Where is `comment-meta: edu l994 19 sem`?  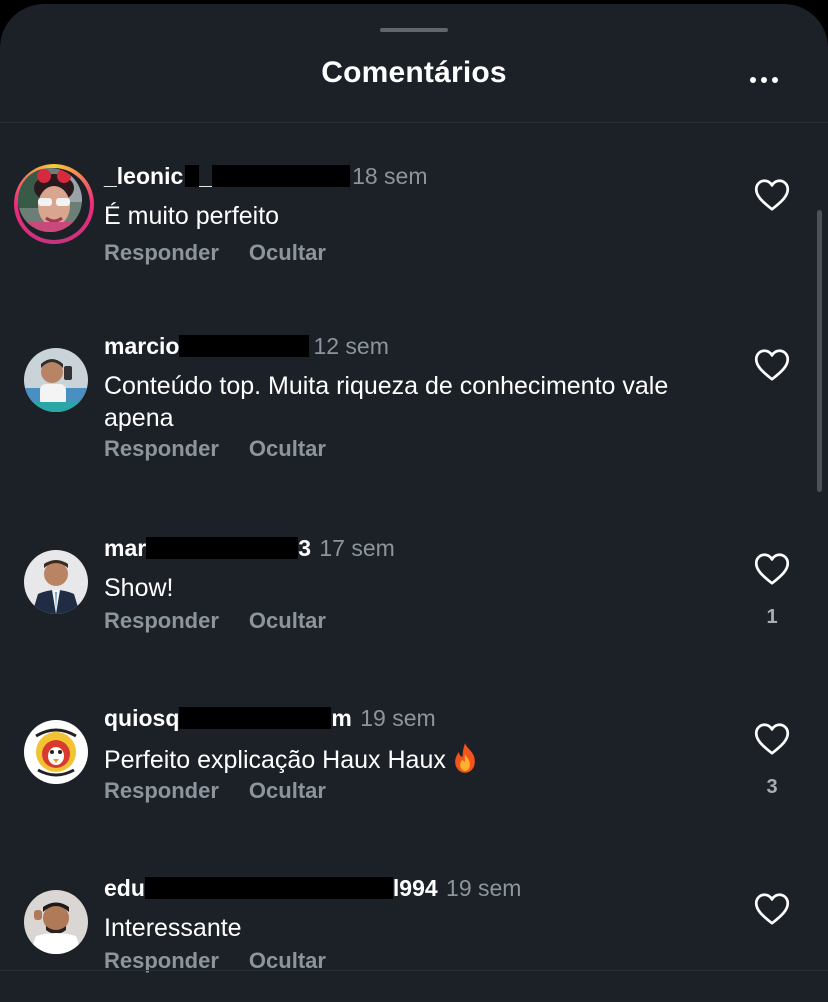
comment-meta: edu l994 19 sem is located at coordinates (312, 888).